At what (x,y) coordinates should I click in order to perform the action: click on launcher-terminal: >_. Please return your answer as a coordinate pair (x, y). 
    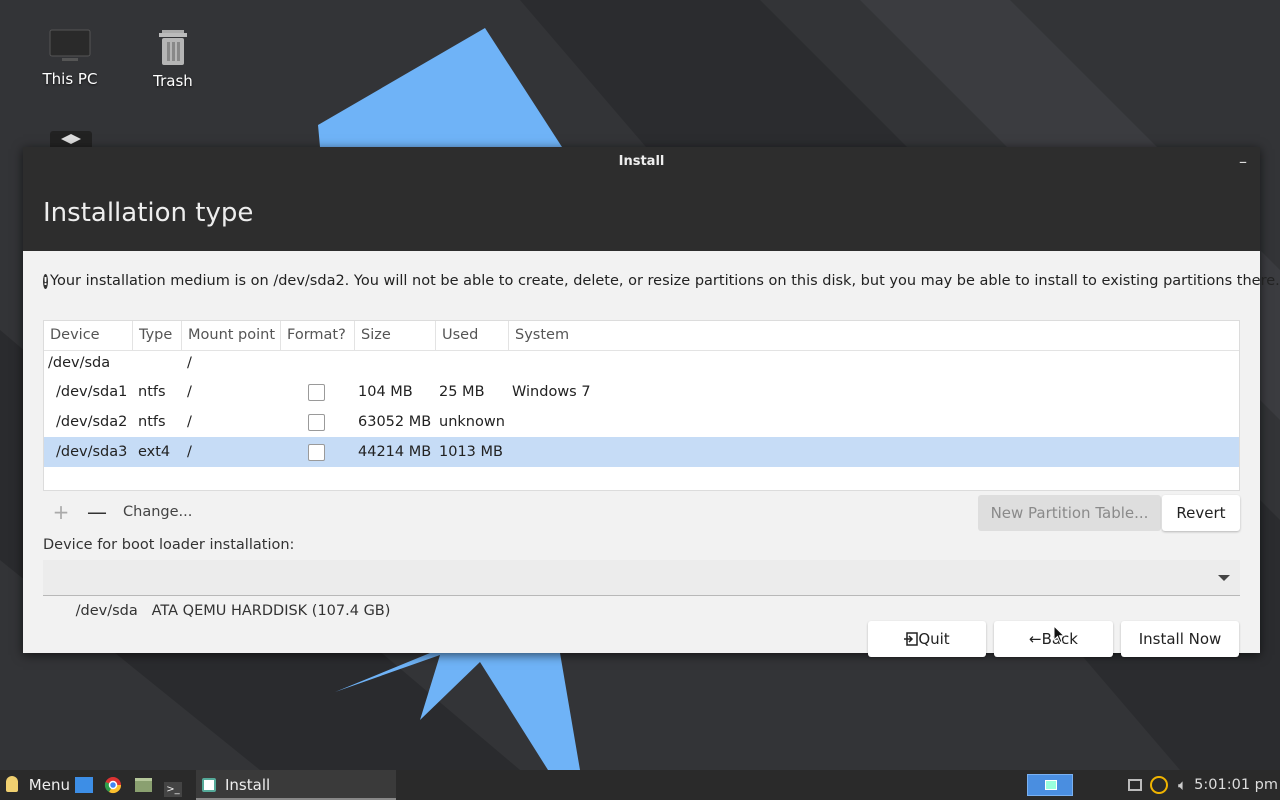
    Looking at the image, I should click on (173, 785).